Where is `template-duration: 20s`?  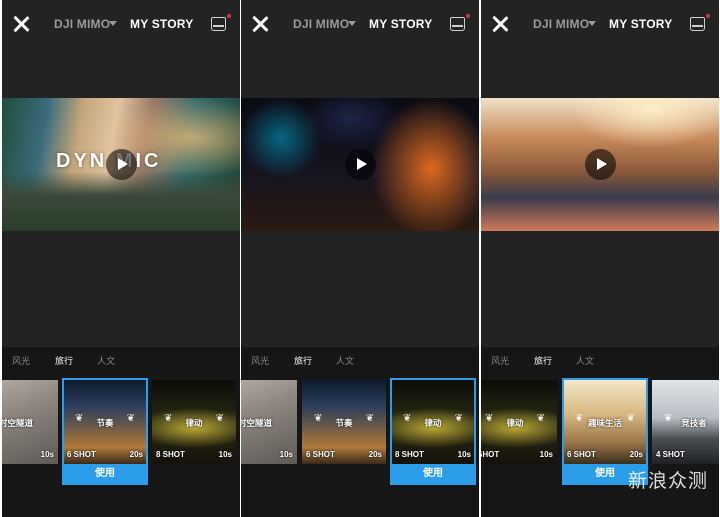
template-duration: 20s is located at coordinates (375, 454).